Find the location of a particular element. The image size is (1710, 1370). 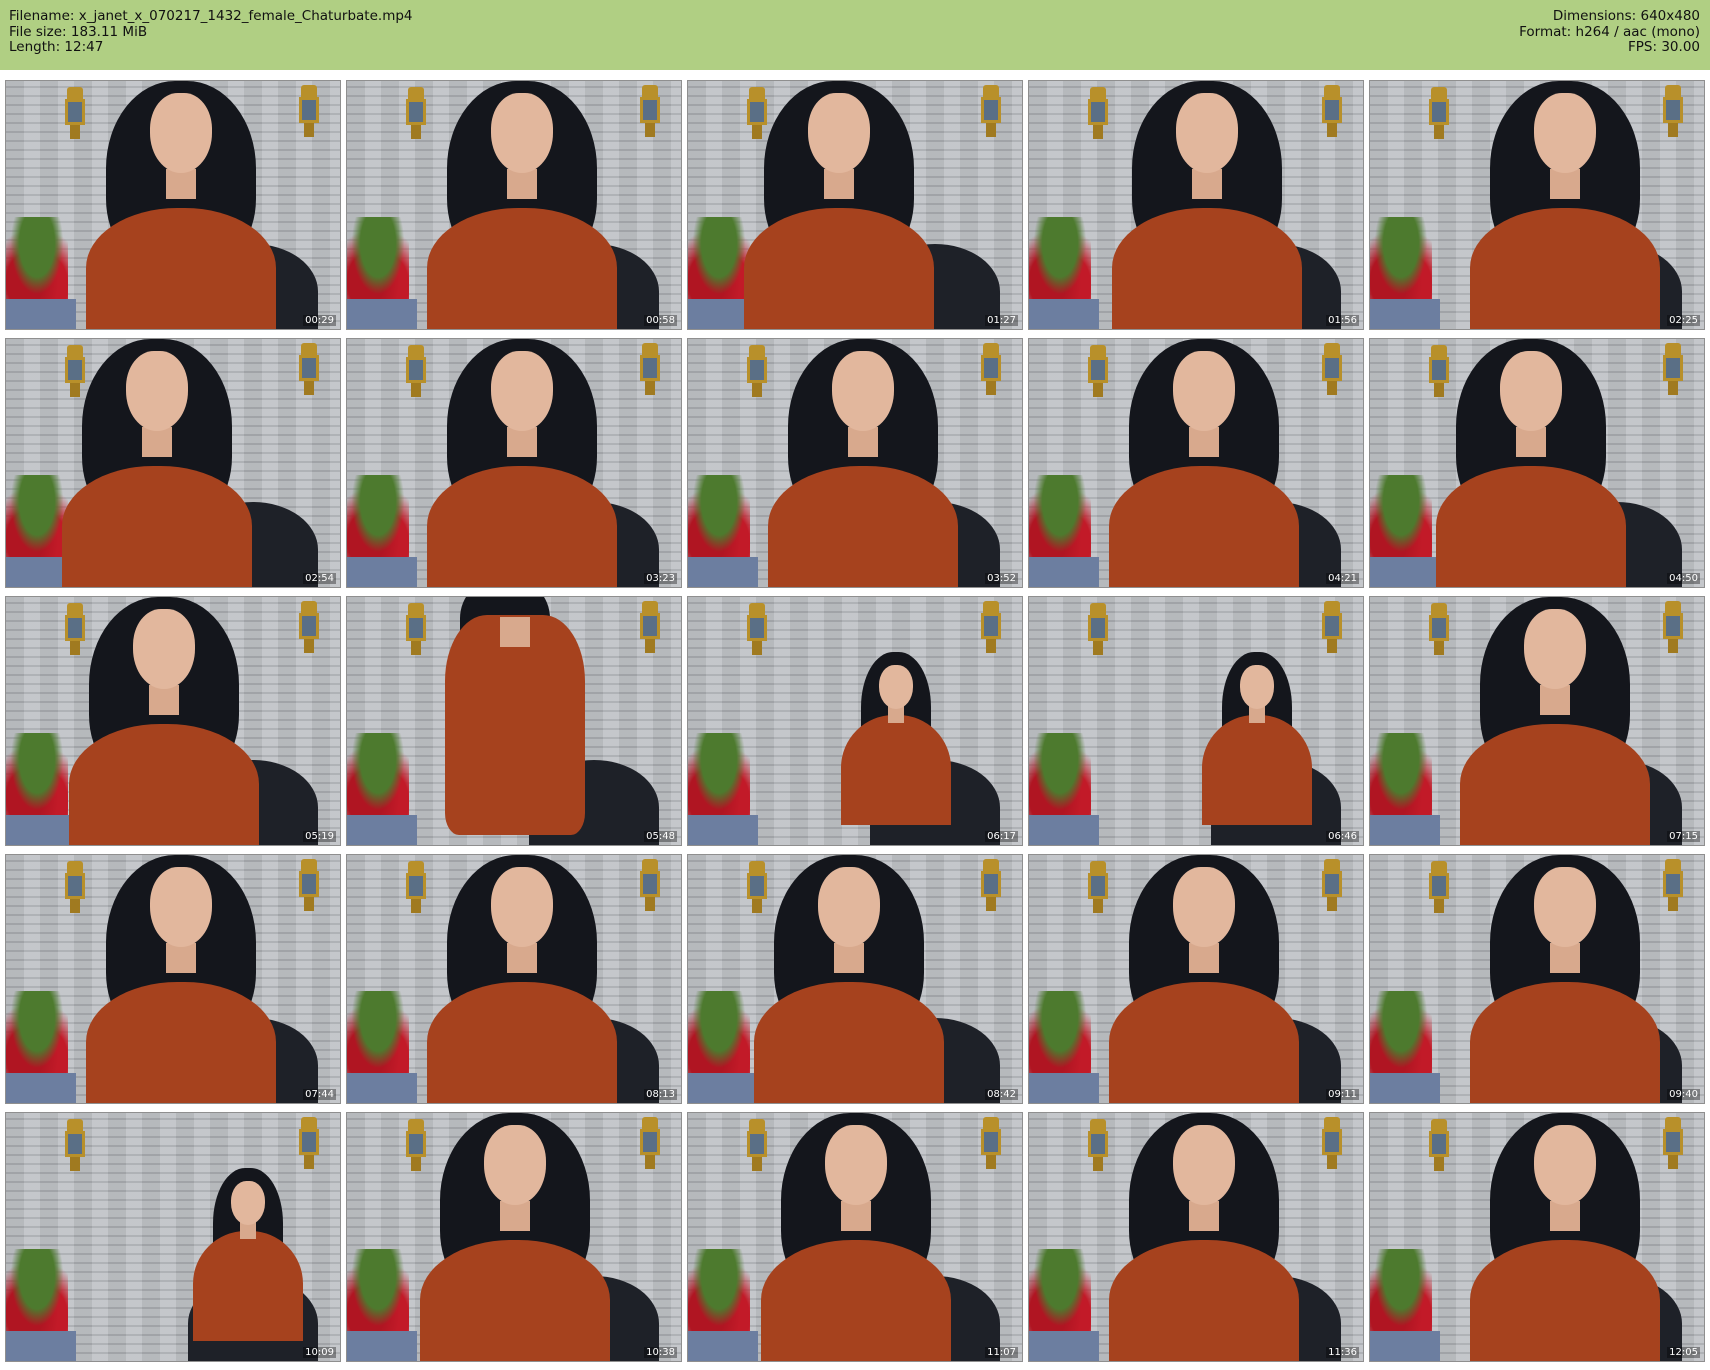

video-thumbnail: 00:29 is located at coordinates (173, 205).